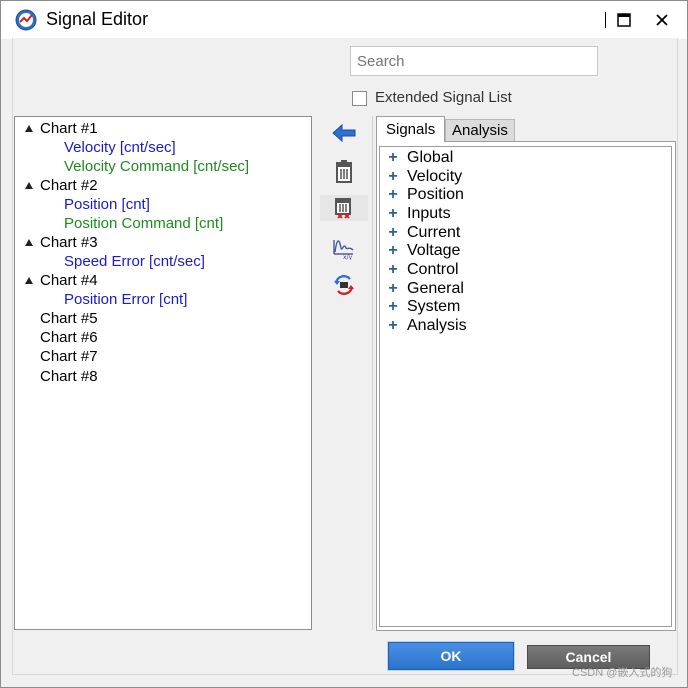  I want to click on signal-group-label: Position, so click(435, 194).